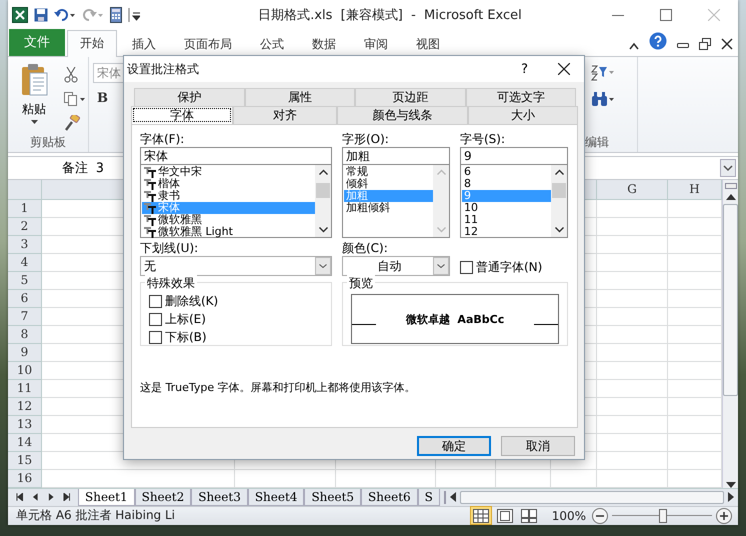  Describe the element at coordinates (365, 248) in the screenshot. I see `field-label: 颜色(C):` at that location.